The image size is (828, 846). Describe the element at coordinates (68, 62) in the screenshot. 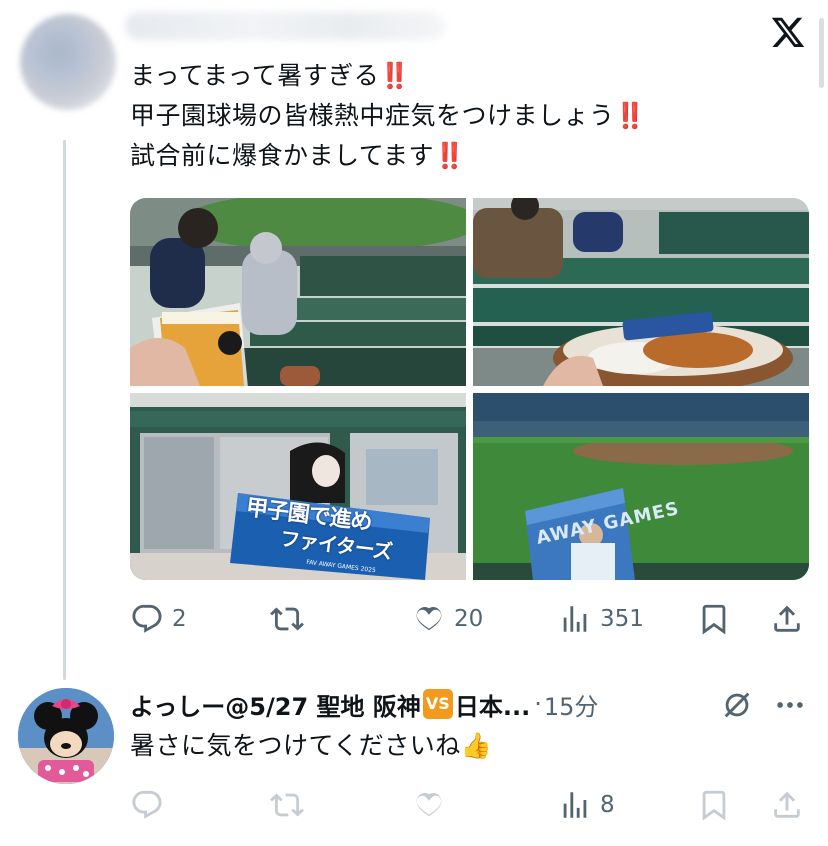

I see `author-avatar` at that location.